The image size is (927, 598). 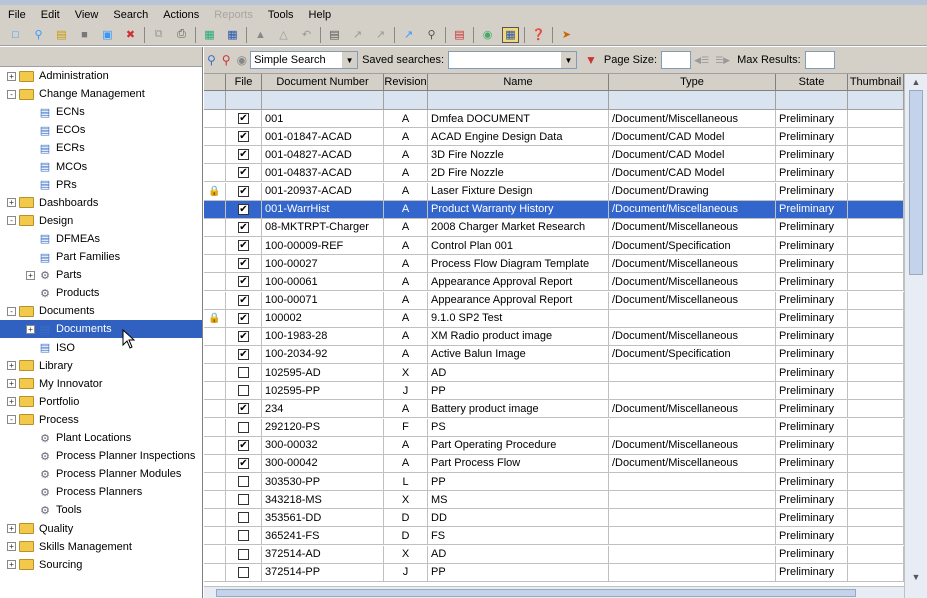 I want to click on document-number-cell: 001, so click(x=323, y=119).